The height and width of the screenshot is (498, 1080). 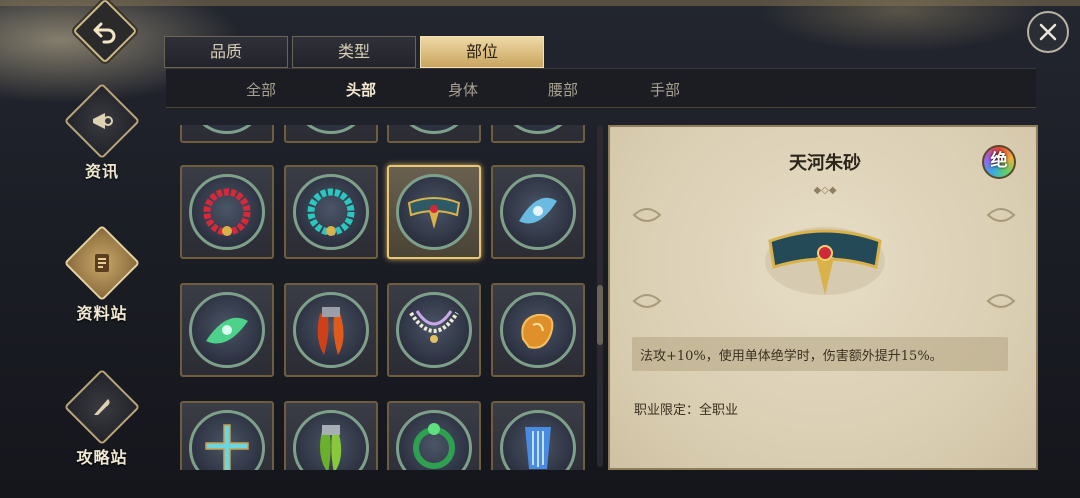 I want to click on green-fang-item, so click(x=331, y=435).